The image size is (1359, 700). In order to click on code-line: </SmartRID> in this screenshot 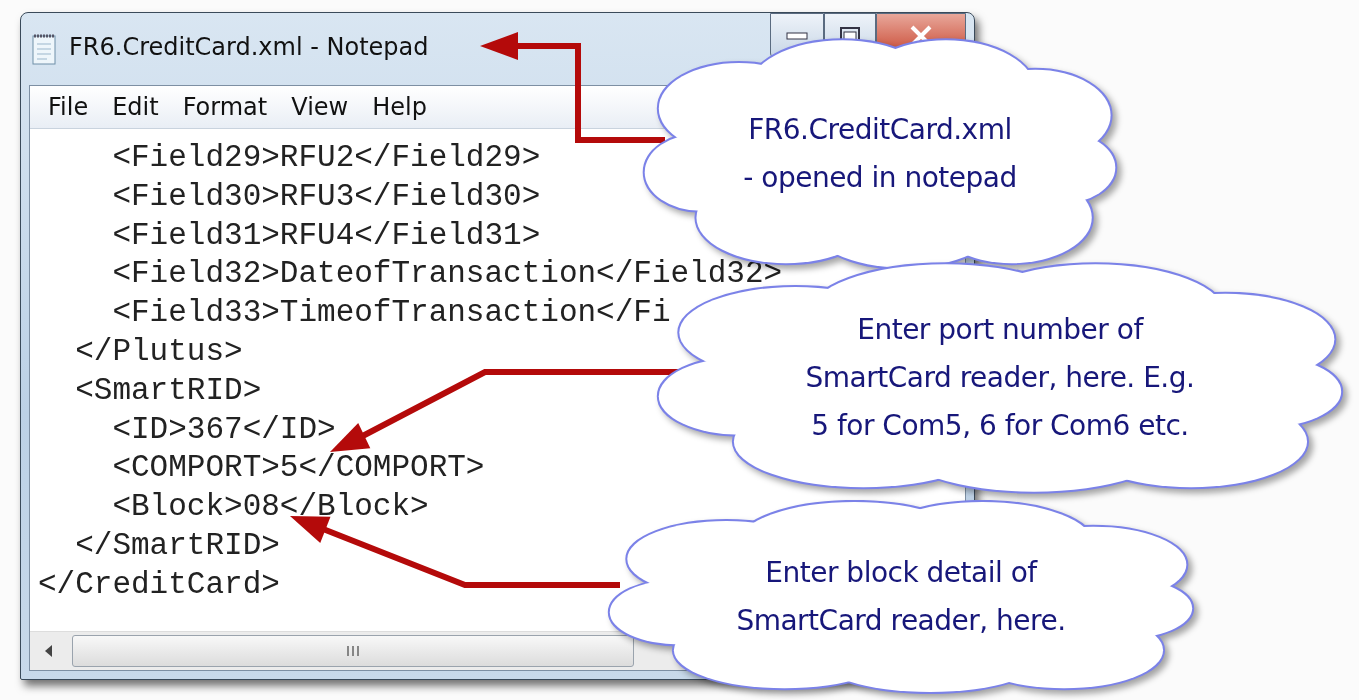, I will do `click(177, 545)`.